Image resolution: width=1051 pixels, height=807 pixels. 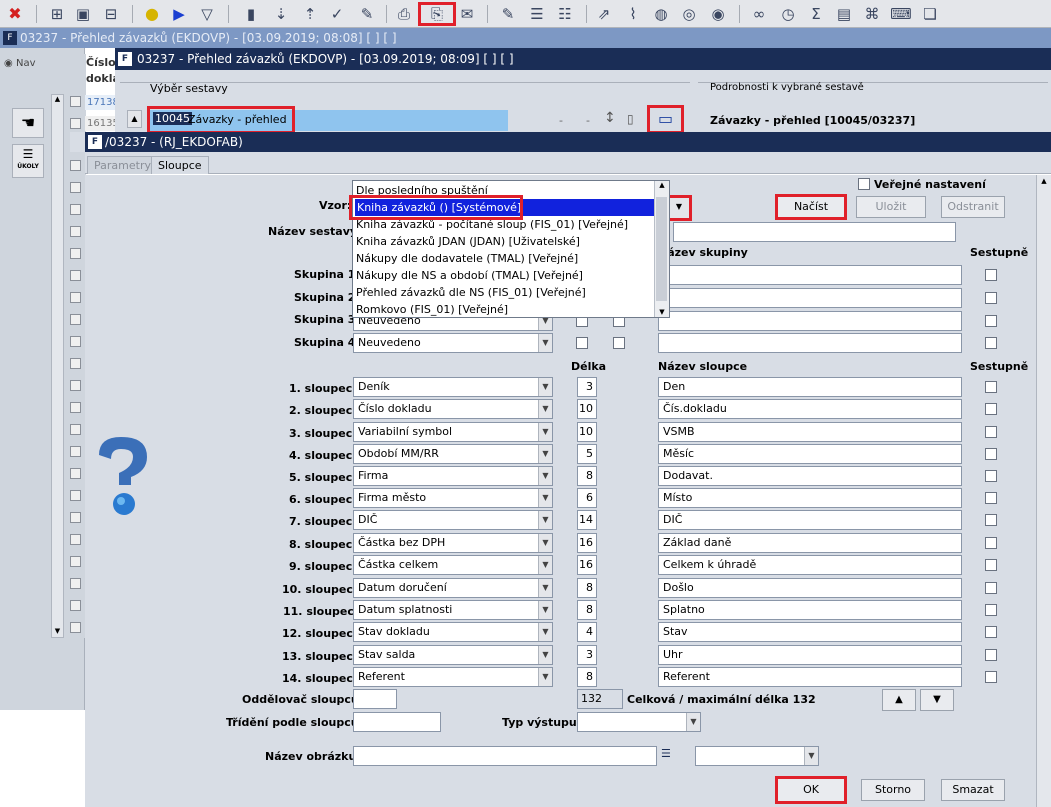 What do you see at coordinates (453, 520) in the screenshot?
I see `column-select: DIČ ▼` at bounding box center [453, 520].